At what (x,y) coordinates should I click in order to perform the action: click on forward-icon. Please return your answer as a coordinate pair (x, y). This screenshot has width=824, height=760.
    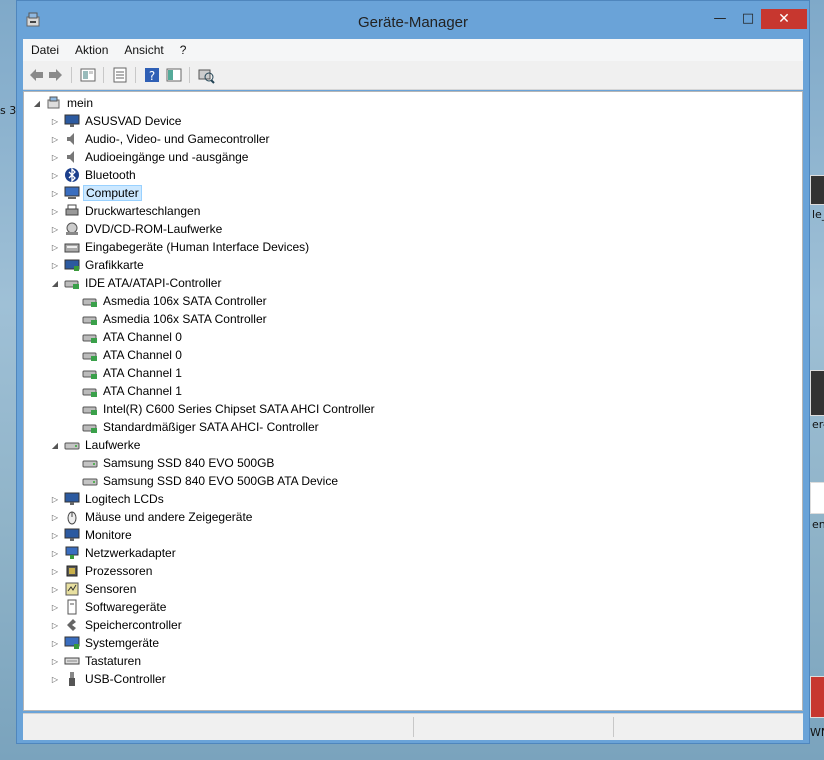
    Looking at the image, I should click on (56, 75).